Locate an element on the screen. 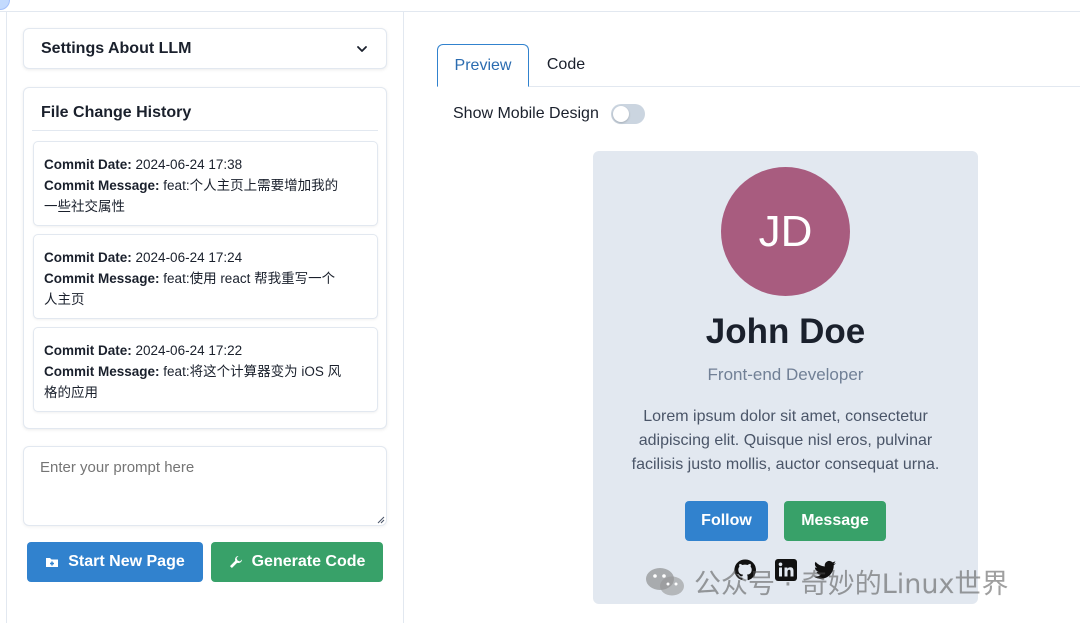  wechat-icon is located at coordinates (665, 581).